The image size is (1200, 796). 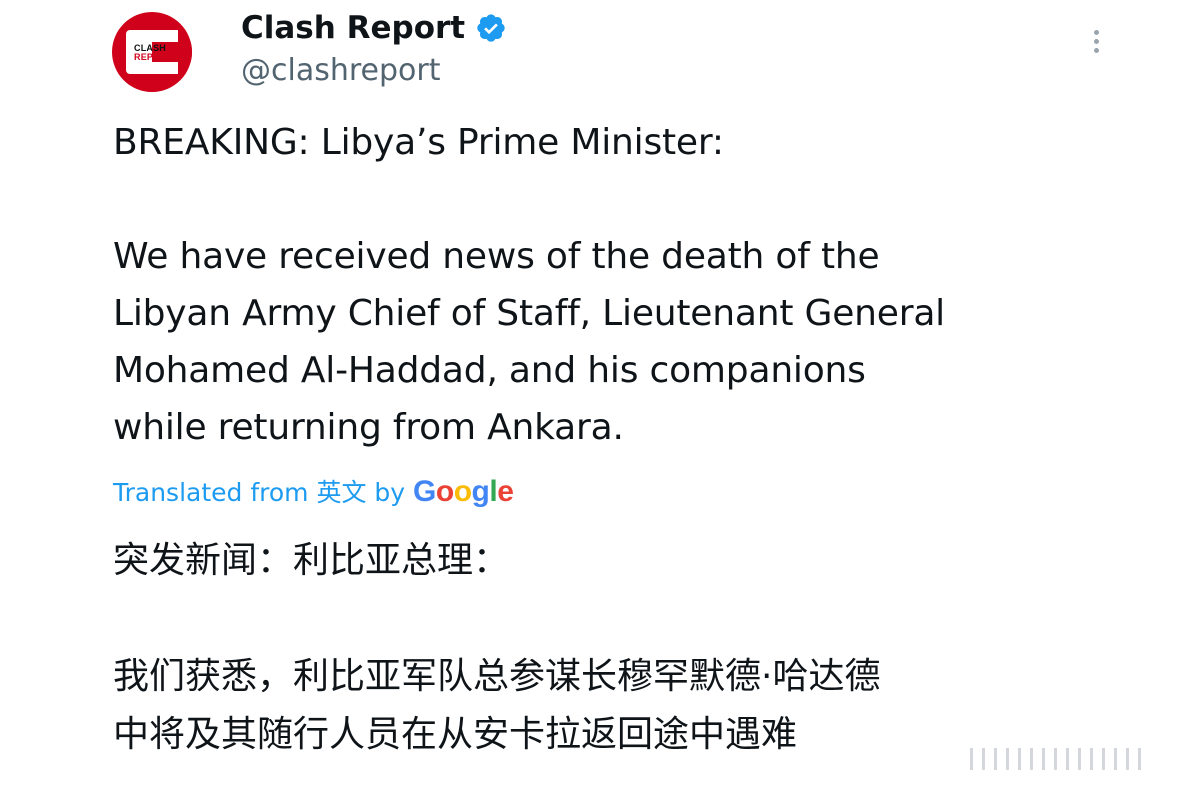 What do you see at coordinates (491, 28) in the screenshot?
I see `verified-badge-icon` at bounding box center [491, 28].